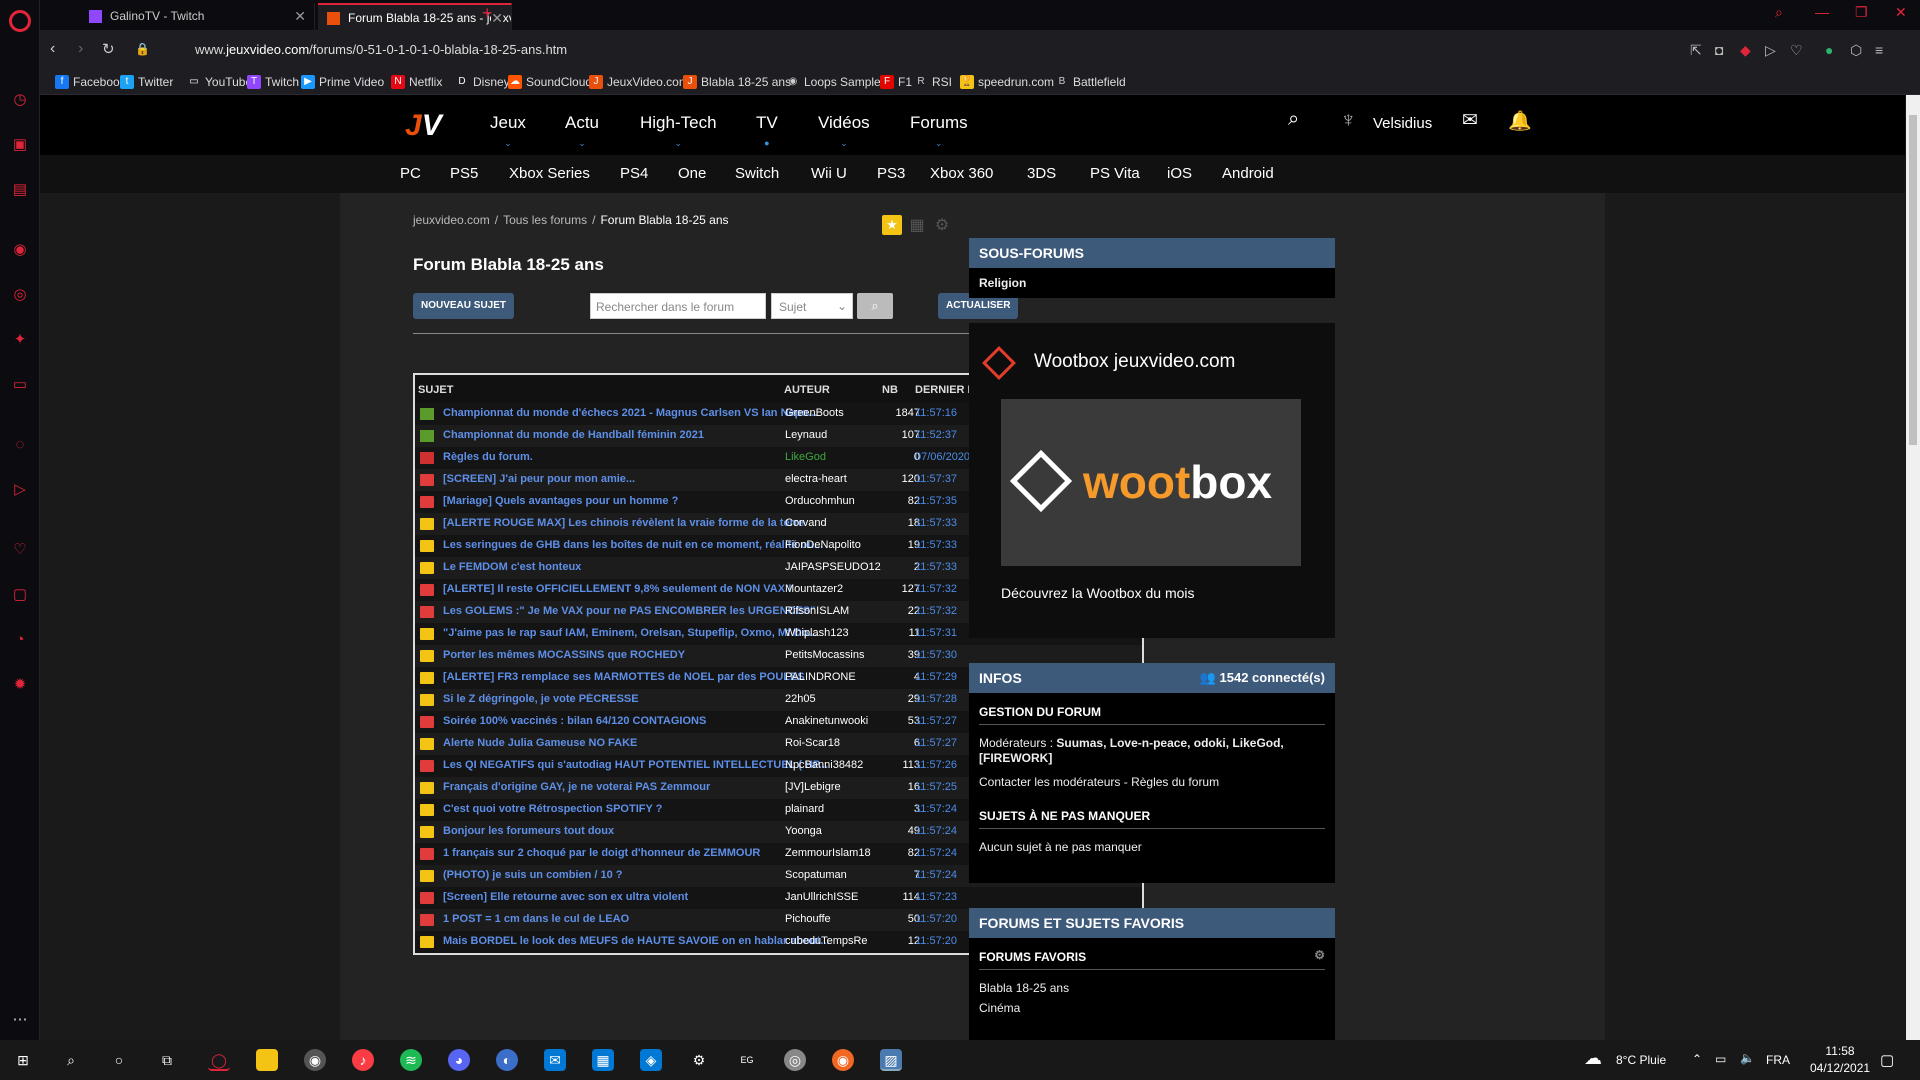 The width and height of the screenshot is (1920, 1080). Describe the element at coordinates (936, 765) in the screenshot. I see `topic-last-msg: 11:57:26` at that location.